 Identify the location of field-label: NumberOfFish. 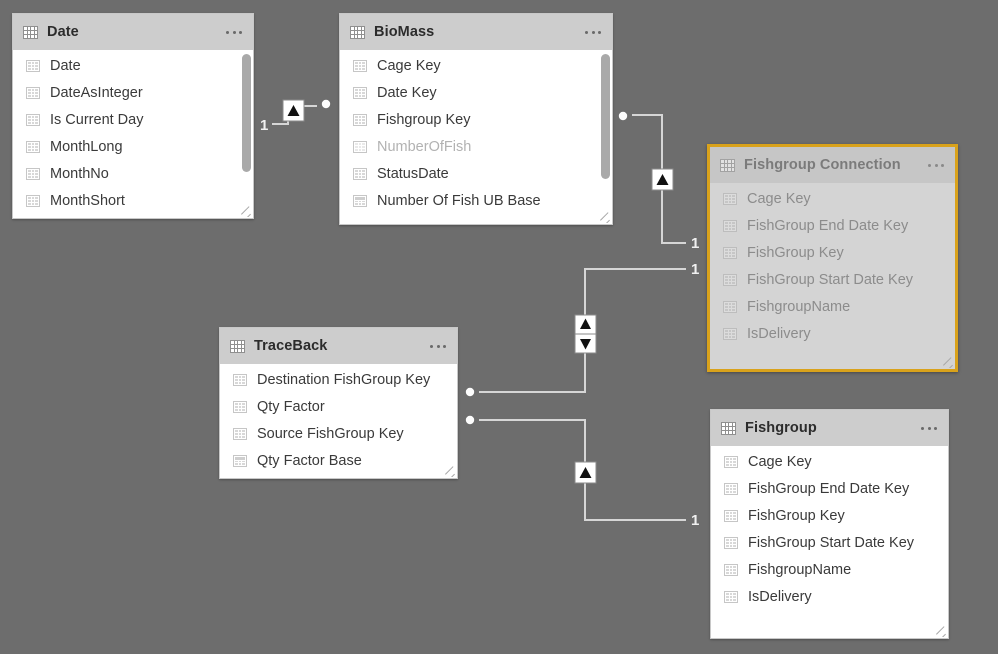
(424, 146).